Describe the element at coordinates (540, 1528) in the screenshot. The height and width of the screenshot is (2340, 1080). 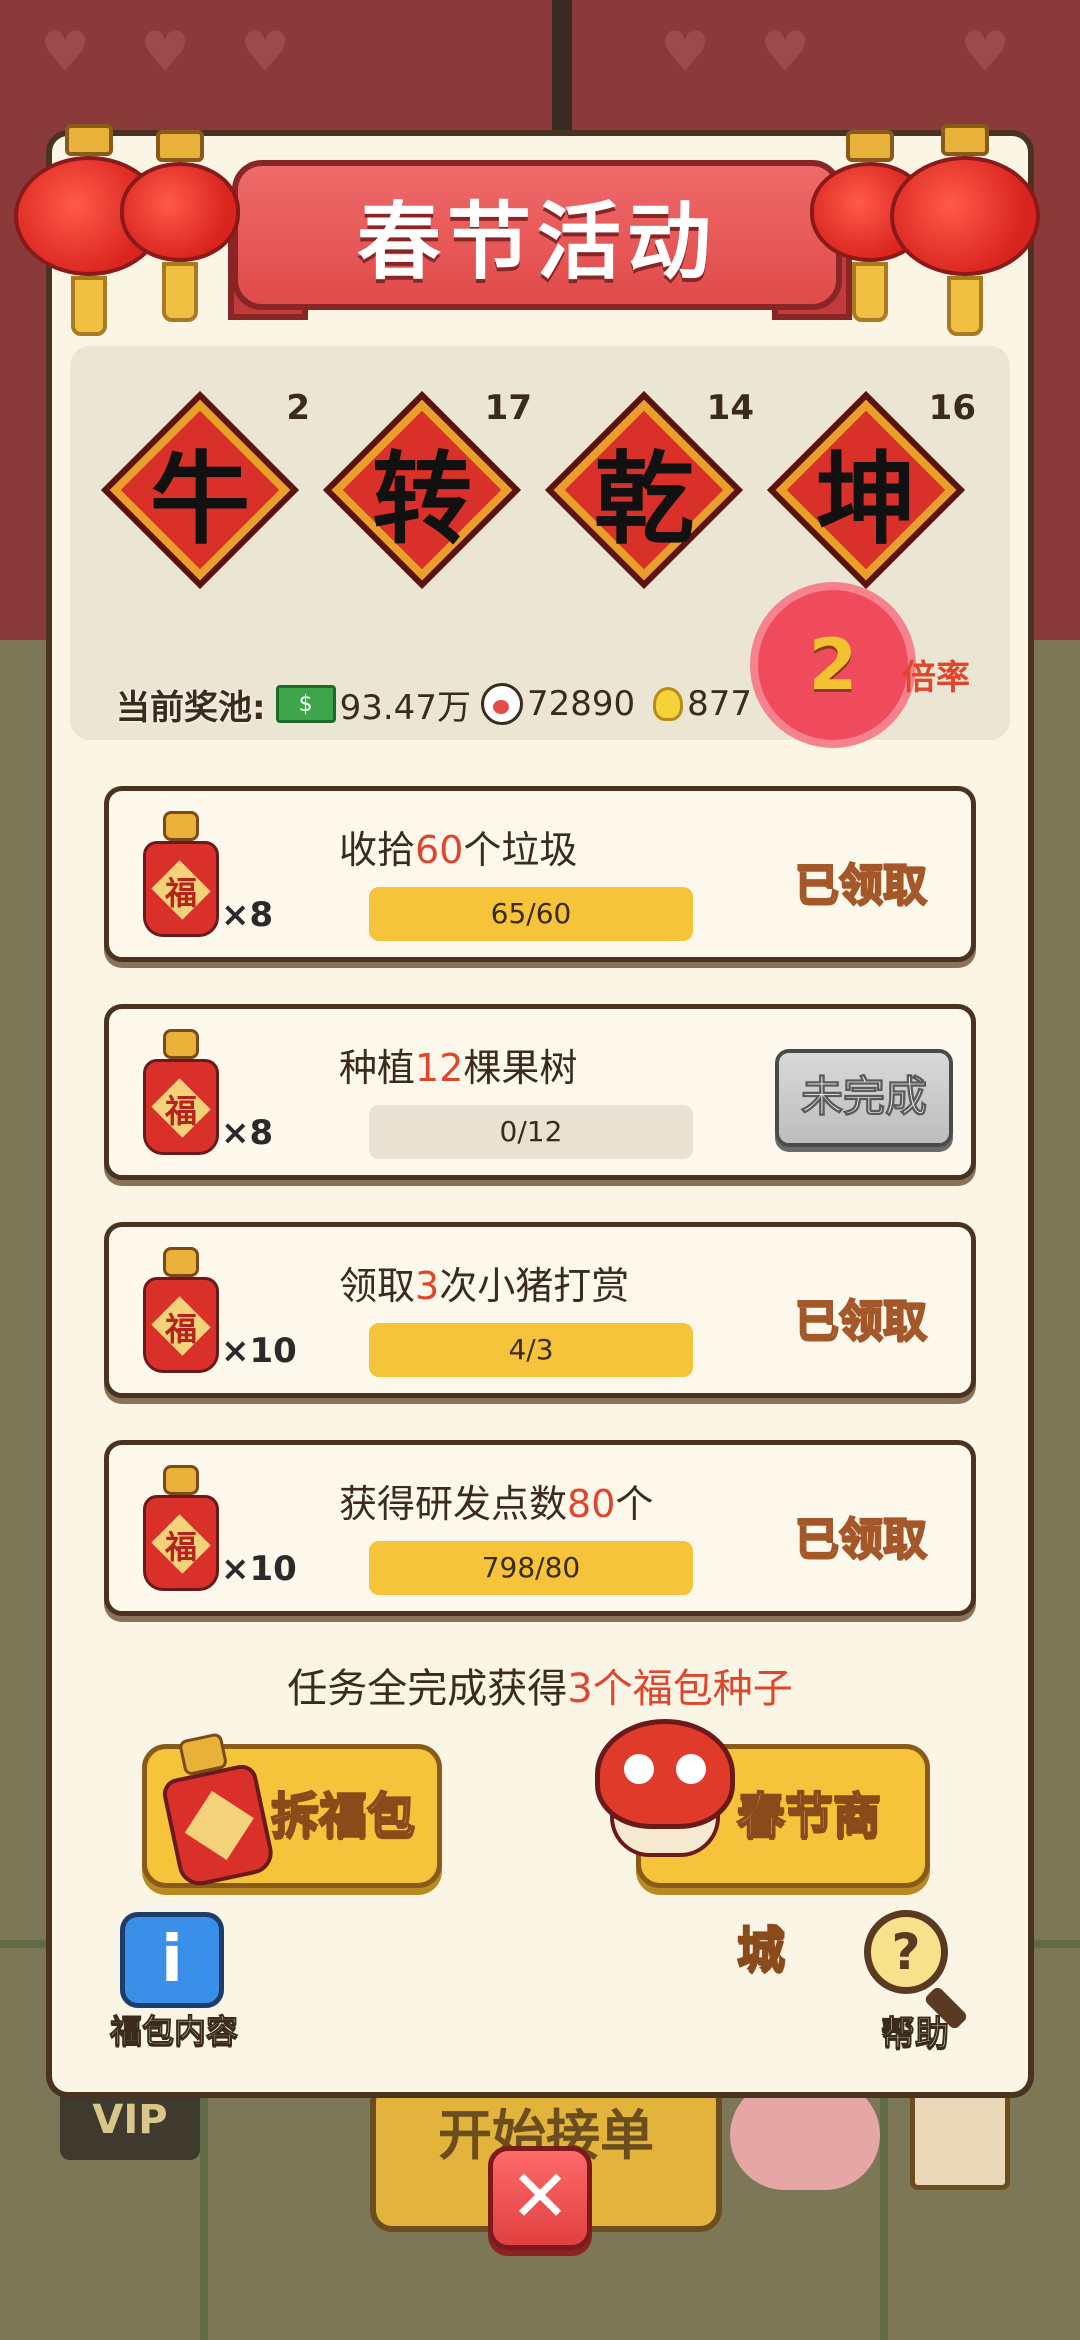
I see `task-row: 福 ×10 获得研发点数80个 798/80 已领取` at that location.